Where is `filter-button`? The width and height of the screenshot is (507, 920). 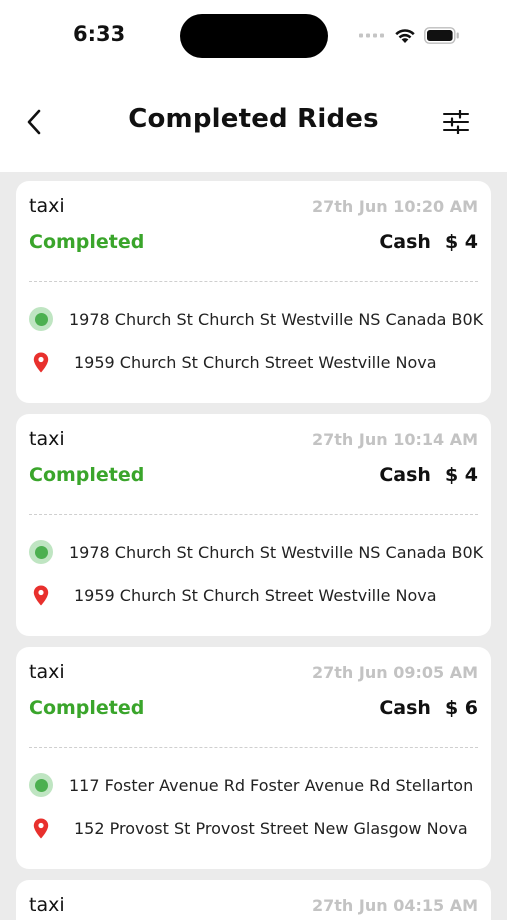 filter-button is located at coordinates (456, 122).